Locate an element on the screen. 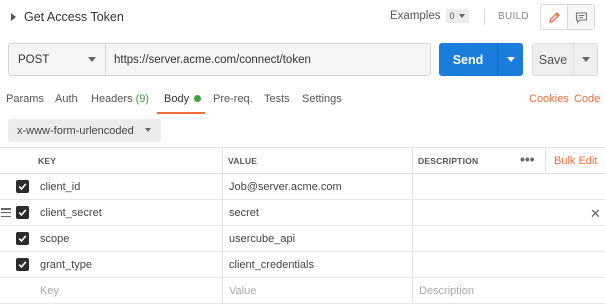  tab-body-label: Body is located at coordinates (177, 99).